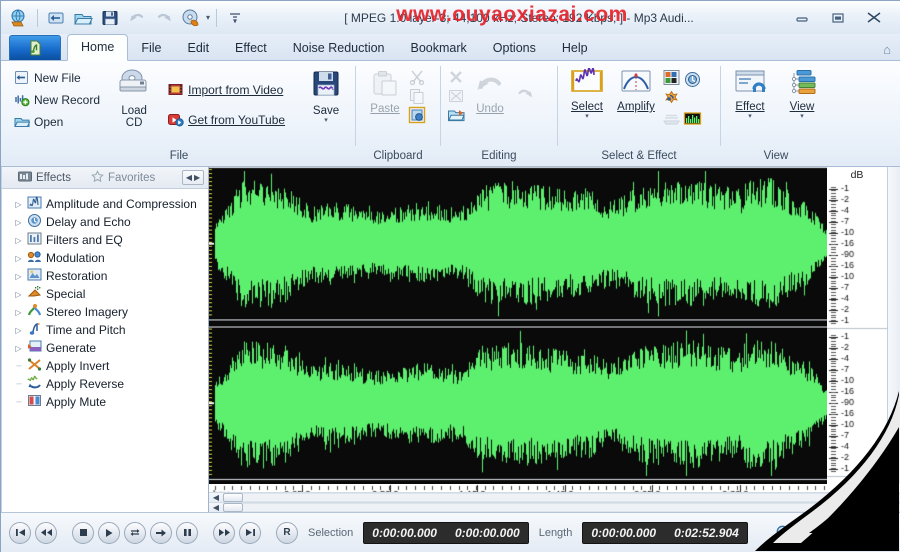 The width and height of the screenshot is (900, 552). What do you see at coordinates (575, 48) in the screenshot?
I see `tab-help: Help` at bounding box center [575, 48].